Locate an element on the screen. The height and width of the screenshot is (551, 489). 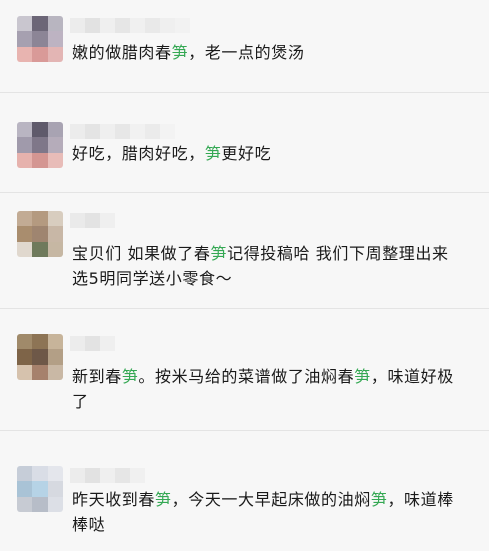
comment-text-segment: 新到春 is located at coordinates (97, 376).